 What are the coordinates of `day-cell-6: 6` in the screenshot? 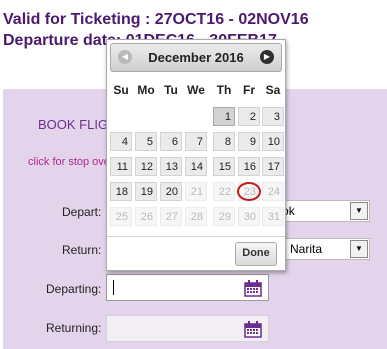 It's located at (171, 141).